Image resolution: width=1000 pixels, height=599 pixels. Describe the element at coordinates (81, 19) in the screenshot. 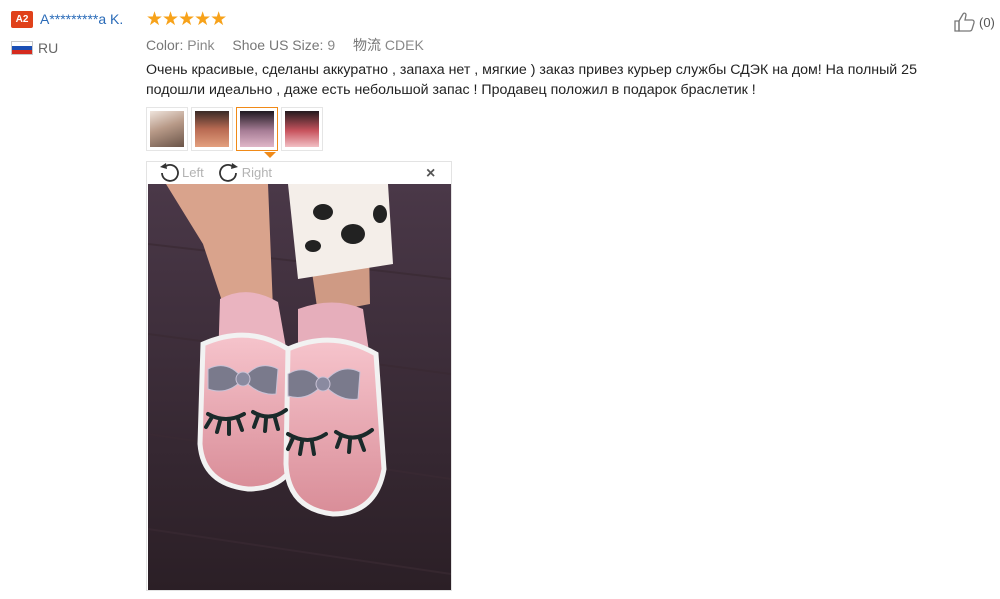

I see `reviewer-name: A*********a K.` at that location.